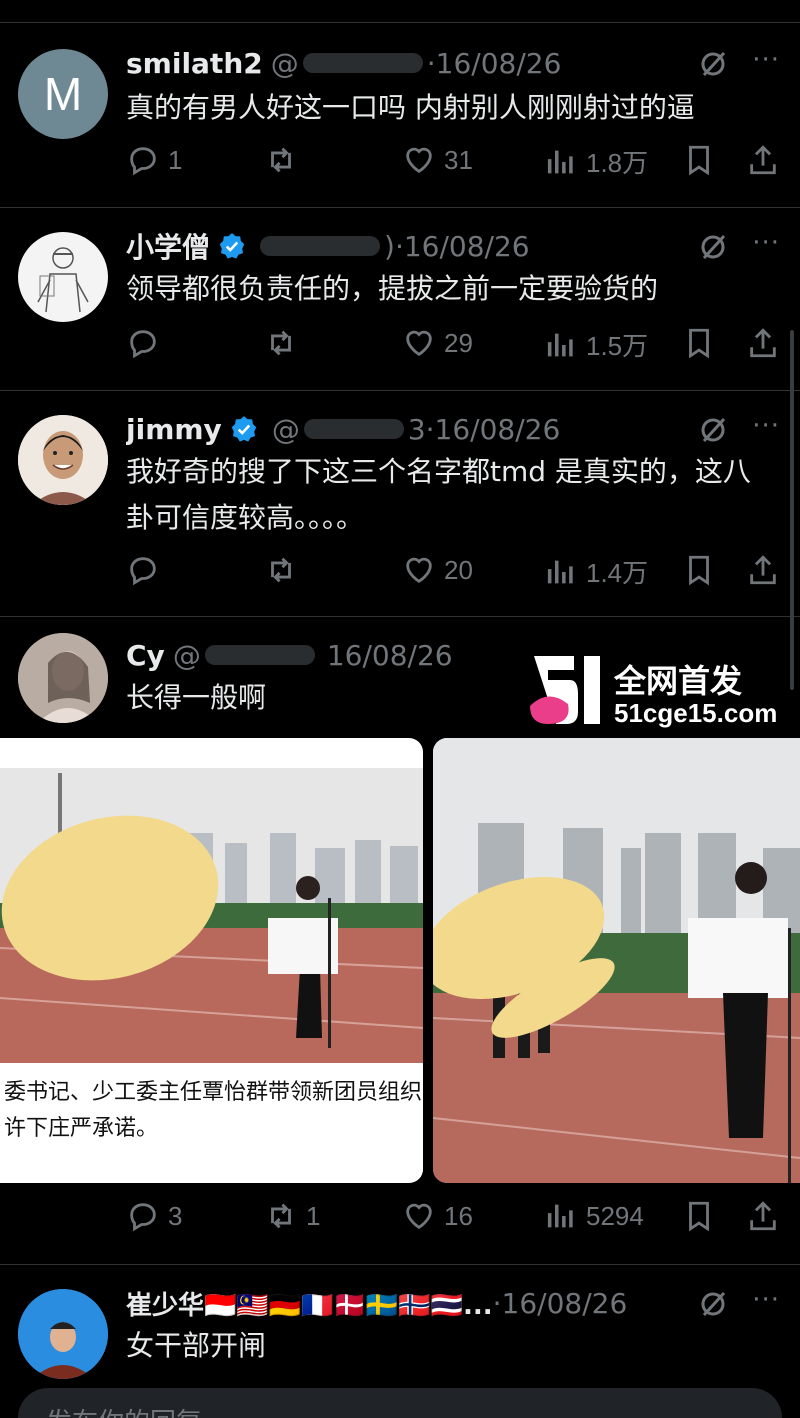 Image resolution: width=800 pixels, height=1418 pixels. Describe the element at coordinates (63, 280) in the screenshot. I see `sketch-portrait-icon` at that location.